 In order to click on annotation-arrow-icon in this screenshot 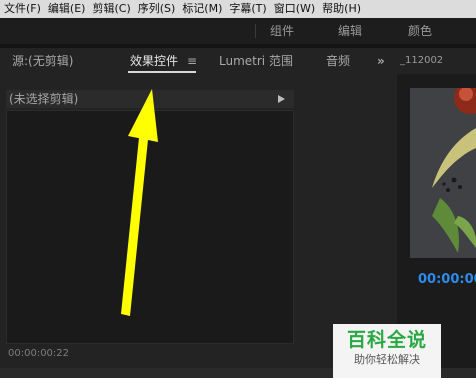, I will do `click(139, 202)`.